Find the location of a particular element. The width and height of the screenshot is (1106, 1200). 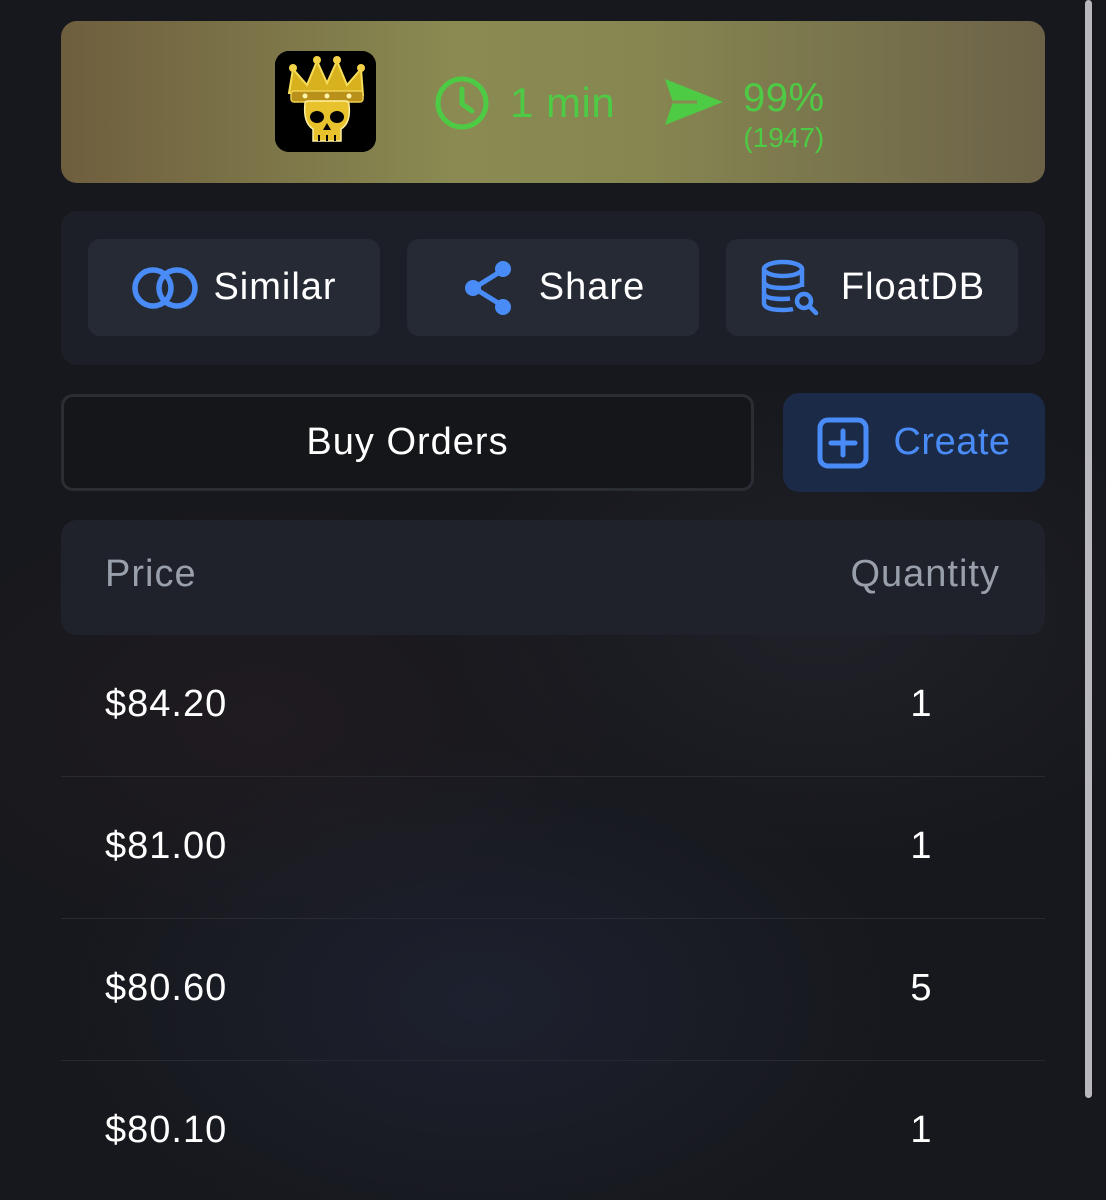

similar-button: Similar is located at coordinates (234, 287).